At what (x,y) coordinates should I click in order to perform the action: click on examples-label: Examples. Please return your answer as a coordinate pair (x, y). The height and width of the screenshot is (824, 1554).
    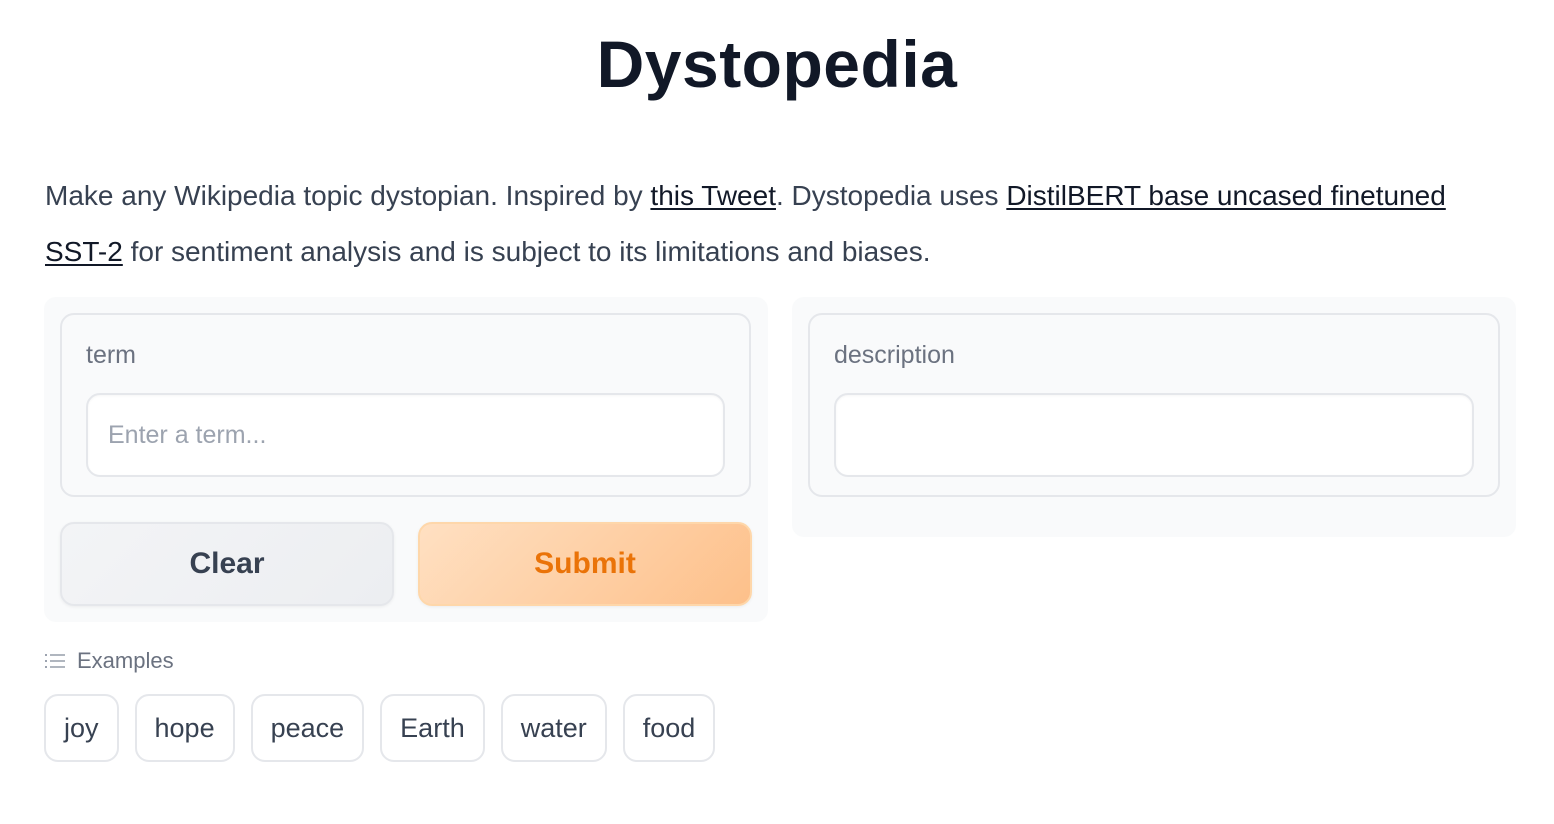
    Looking at the image, I should click on (125, 660).